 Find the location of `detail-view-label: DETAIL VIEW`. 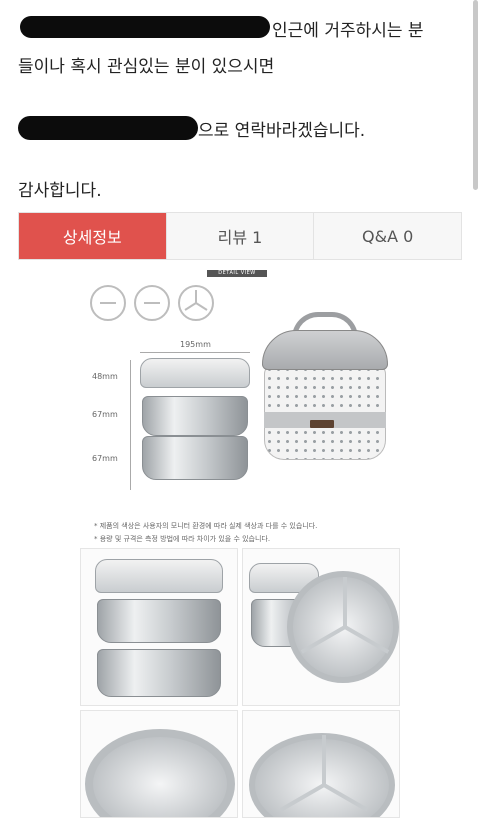

detail-view-label: DETAIL VIEW is located at coordinates (237, 273).